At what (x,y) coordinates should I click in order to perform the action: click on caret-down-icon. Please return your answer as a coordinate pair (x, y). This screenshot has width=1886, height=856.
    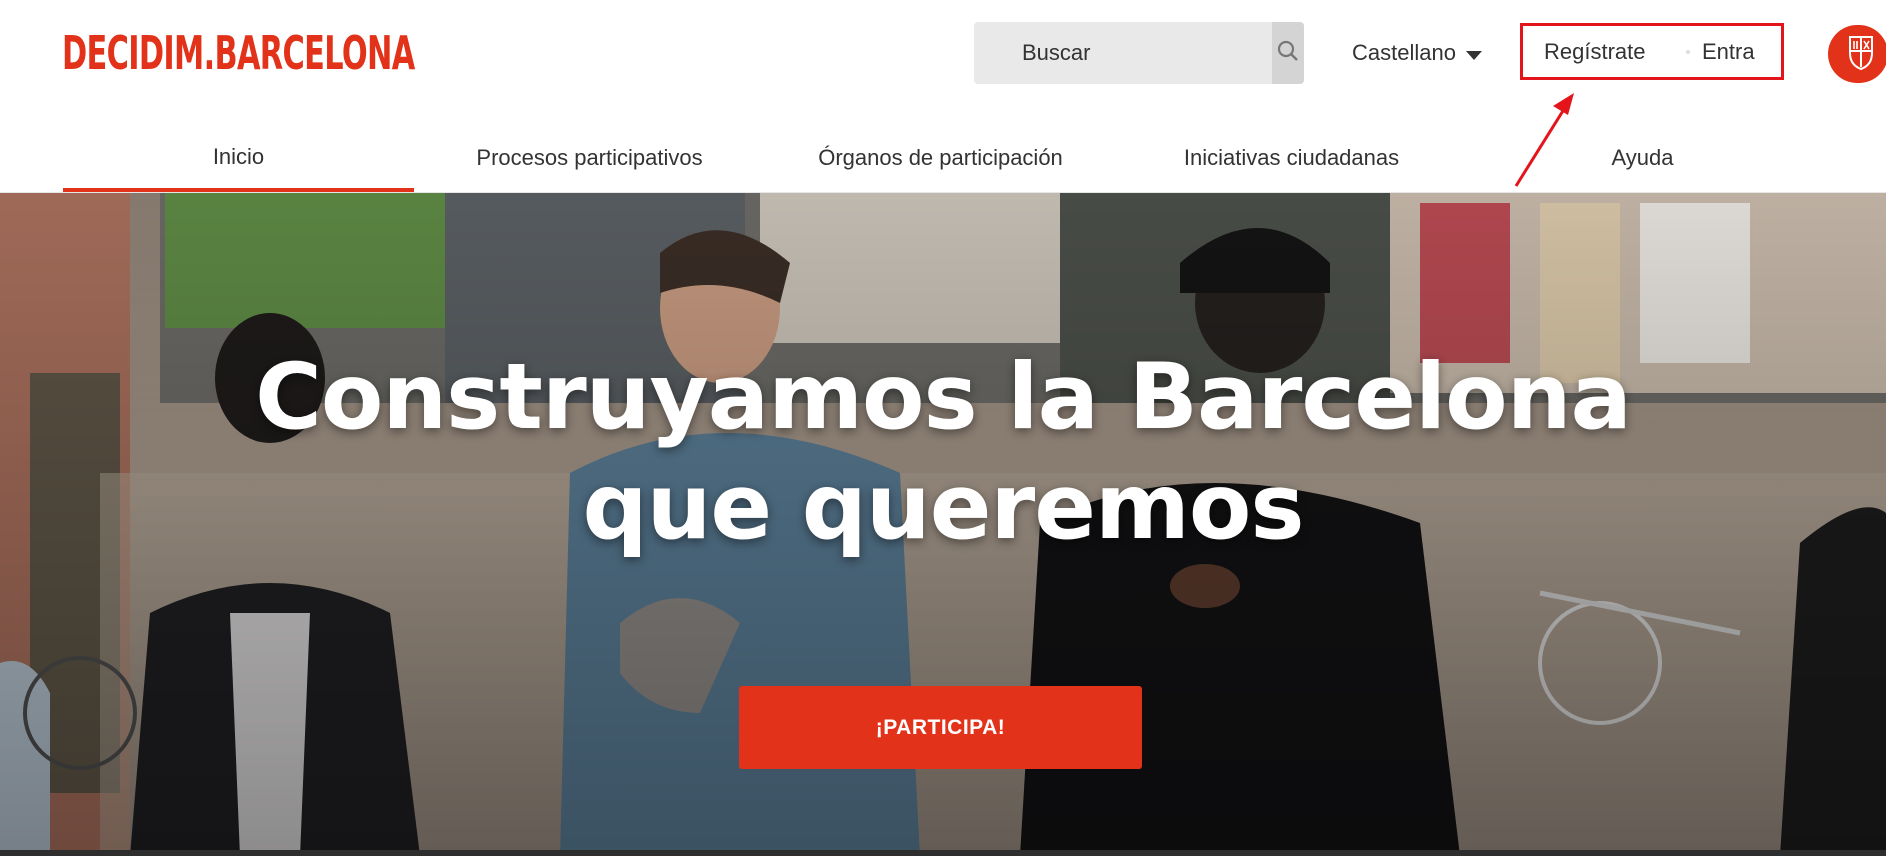
    Looking at the image, I should click on (1473, 55).